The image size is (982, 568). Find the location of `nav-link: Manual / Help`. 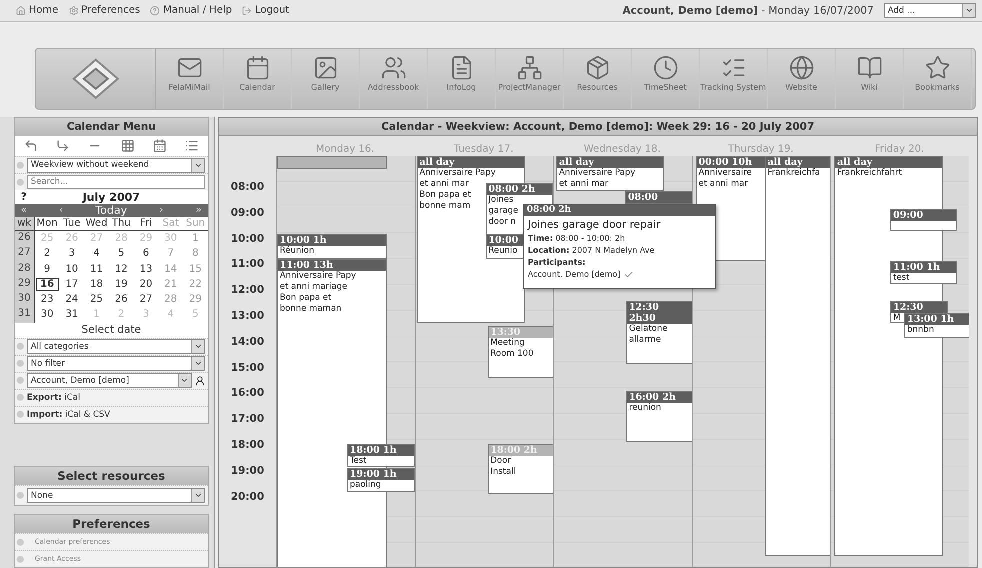

nav-link: Manual / Help is located at coordinates (191, 10).